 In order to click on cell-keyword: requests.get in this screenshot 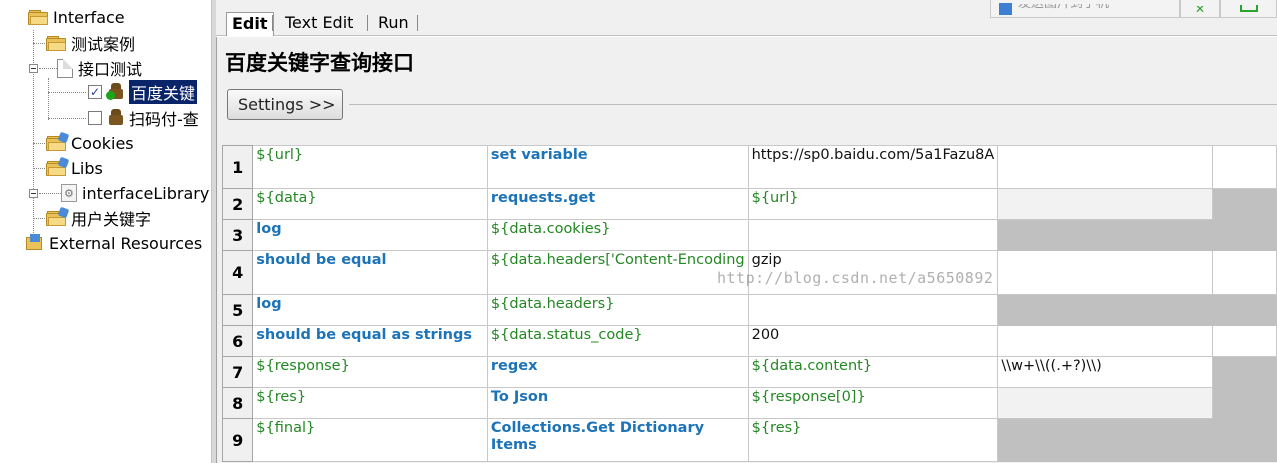, I will do `click(617, 204)`.